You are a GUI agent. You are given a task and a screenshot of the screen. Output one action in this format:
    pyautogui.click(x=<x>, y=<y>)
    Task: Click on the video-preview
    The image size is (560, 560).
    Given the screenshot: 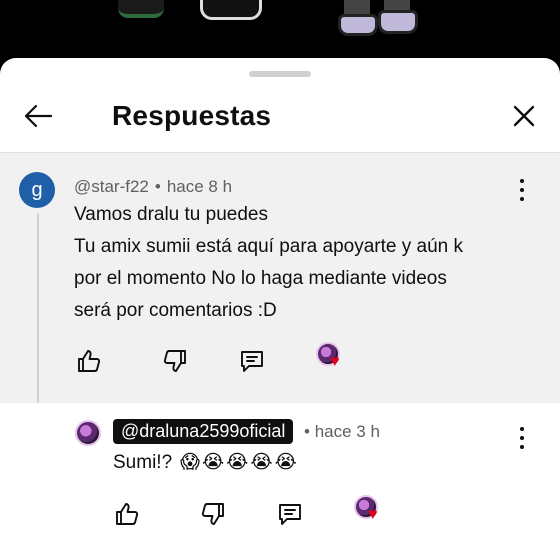 What is the action you would take?
    pyautogui.click(x=280, y=31)
    